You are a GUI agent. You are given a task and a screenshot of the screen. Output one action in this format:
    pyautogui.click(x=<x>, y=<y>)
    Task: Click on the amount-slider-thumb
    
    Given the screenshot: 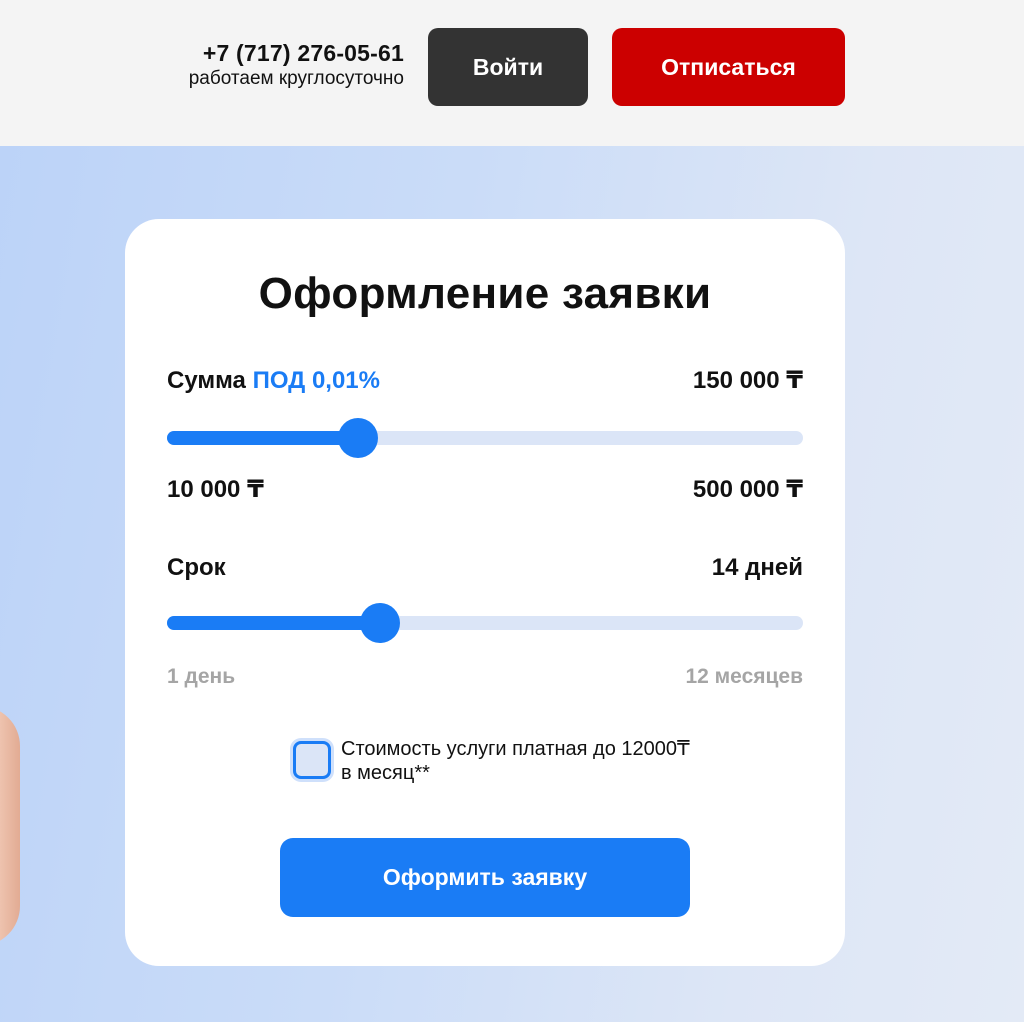 What is the action you would take?
    pyautogui.click(x=357, y=438)
    